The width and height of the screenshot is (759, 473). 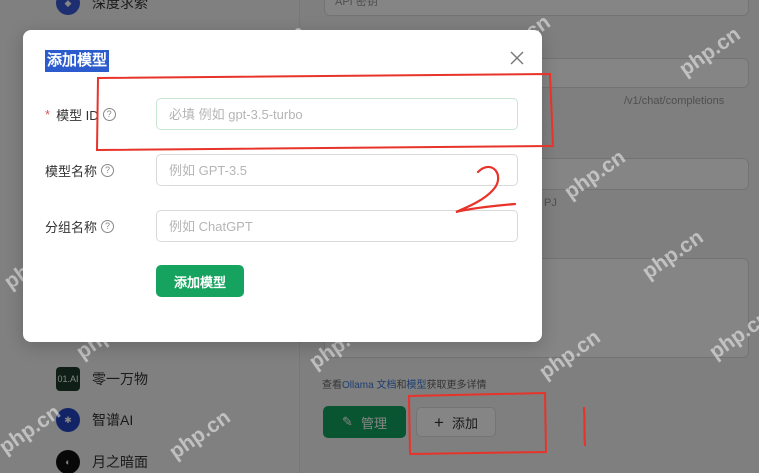 I want to click on model-name-row: 模型名称 ?, so click(x=282, y=170).